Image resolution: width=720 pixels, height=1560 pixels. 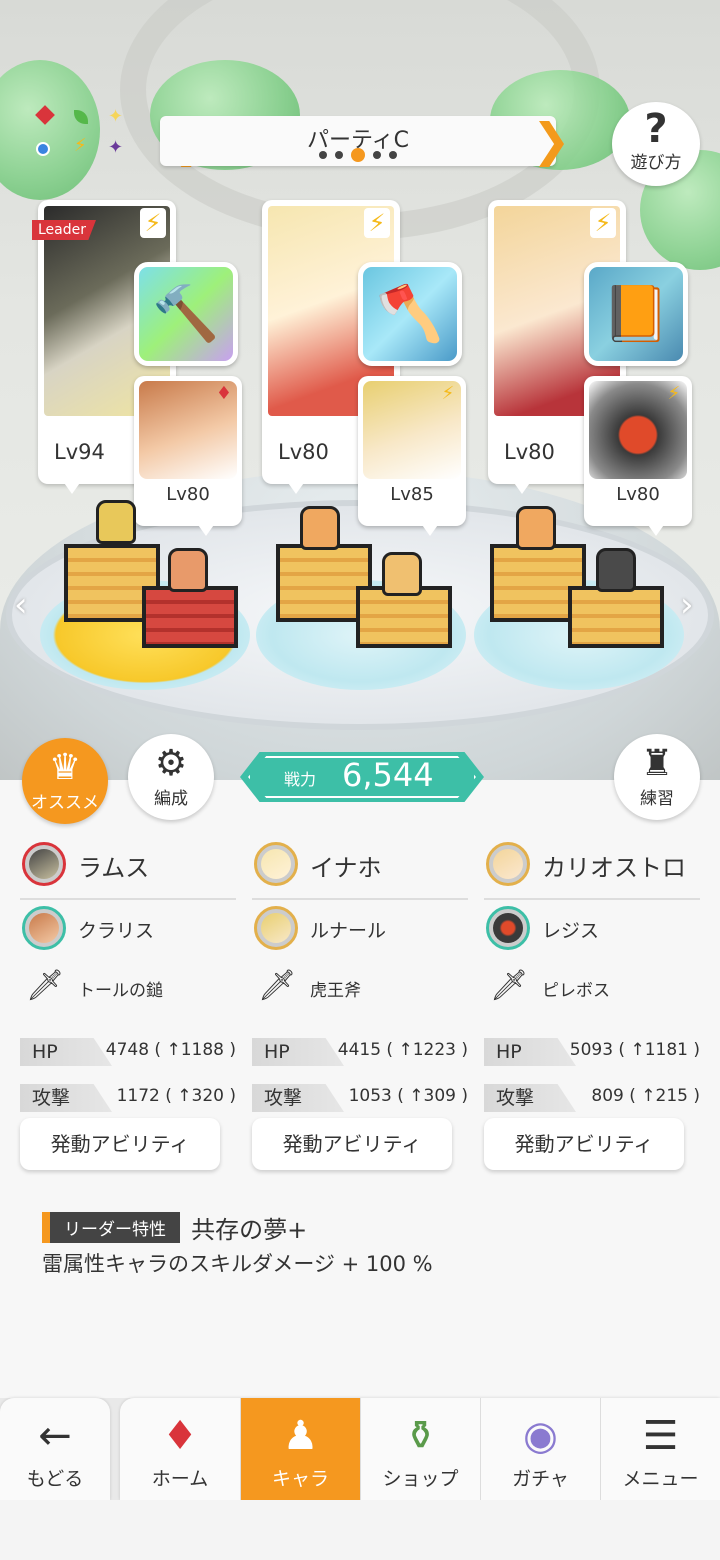 I want to click on scene-right-arrow: ›, so click(x=687, y=605).